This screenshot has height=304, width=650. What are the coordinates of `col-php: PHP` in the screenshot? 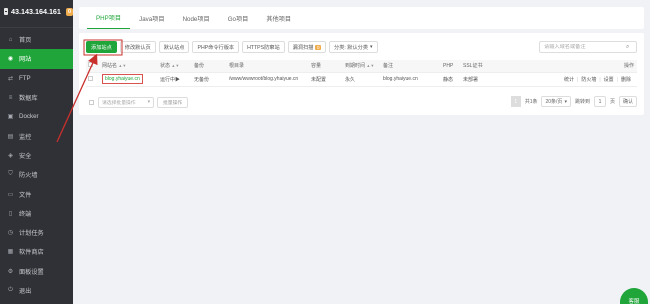 It's located at (451, 66).